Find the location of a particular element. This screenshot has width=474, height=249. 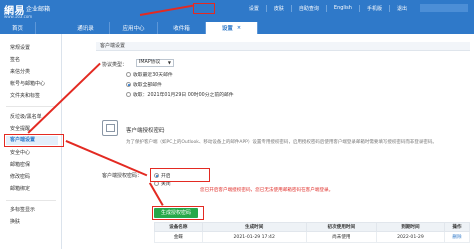

col-actions: 操作 is located at coordinates (457, 227).